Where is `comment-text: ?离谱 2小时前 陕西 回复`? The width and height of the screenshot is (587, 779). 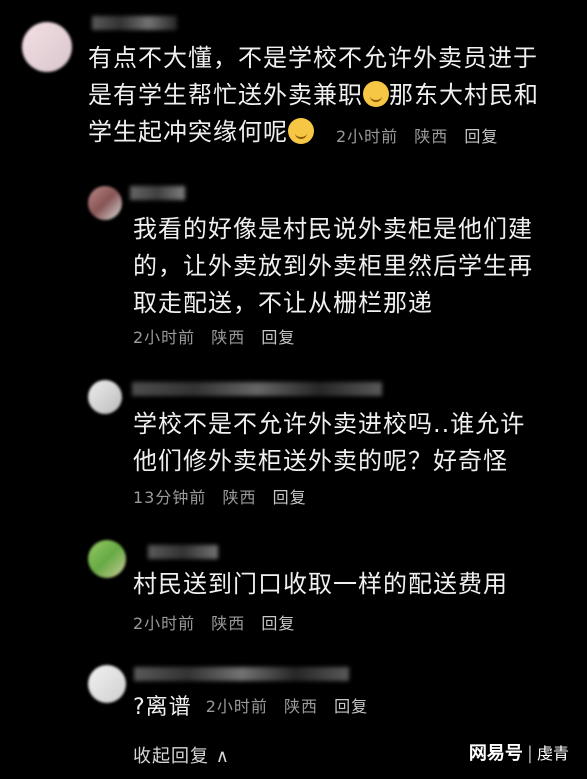
comment-text: ?离谱 2小时前 陕西 回复 is located at coordinates (255, 707).